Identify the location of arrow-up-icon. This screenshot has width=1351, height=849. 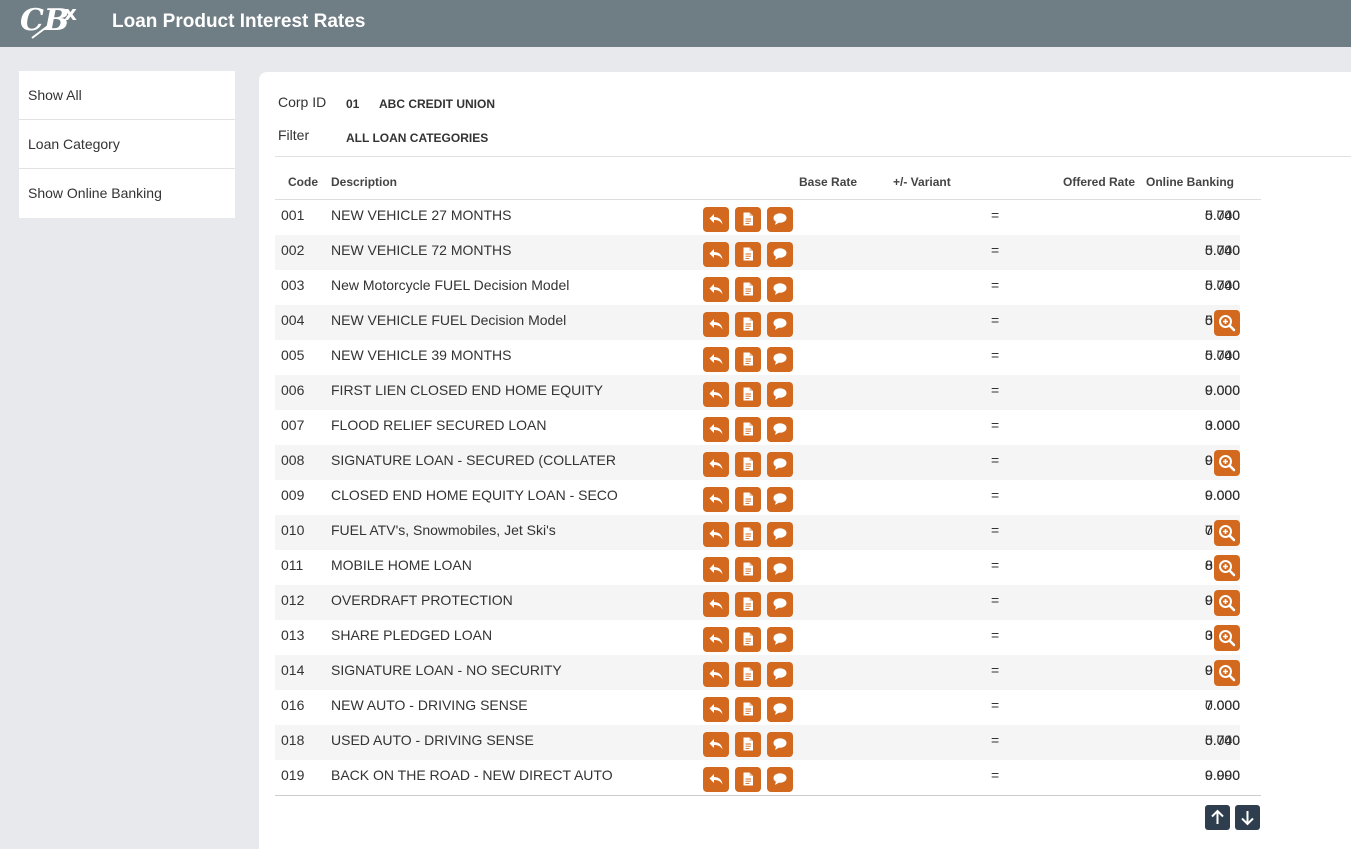
(1217, 816).